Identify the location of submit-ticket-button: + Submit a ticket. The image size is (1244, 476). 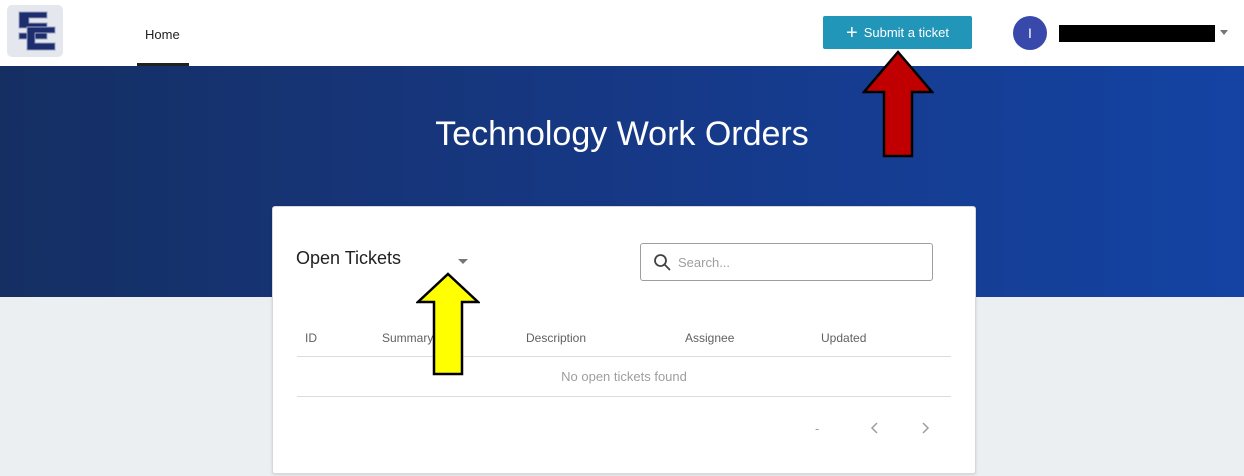
(897, 32).